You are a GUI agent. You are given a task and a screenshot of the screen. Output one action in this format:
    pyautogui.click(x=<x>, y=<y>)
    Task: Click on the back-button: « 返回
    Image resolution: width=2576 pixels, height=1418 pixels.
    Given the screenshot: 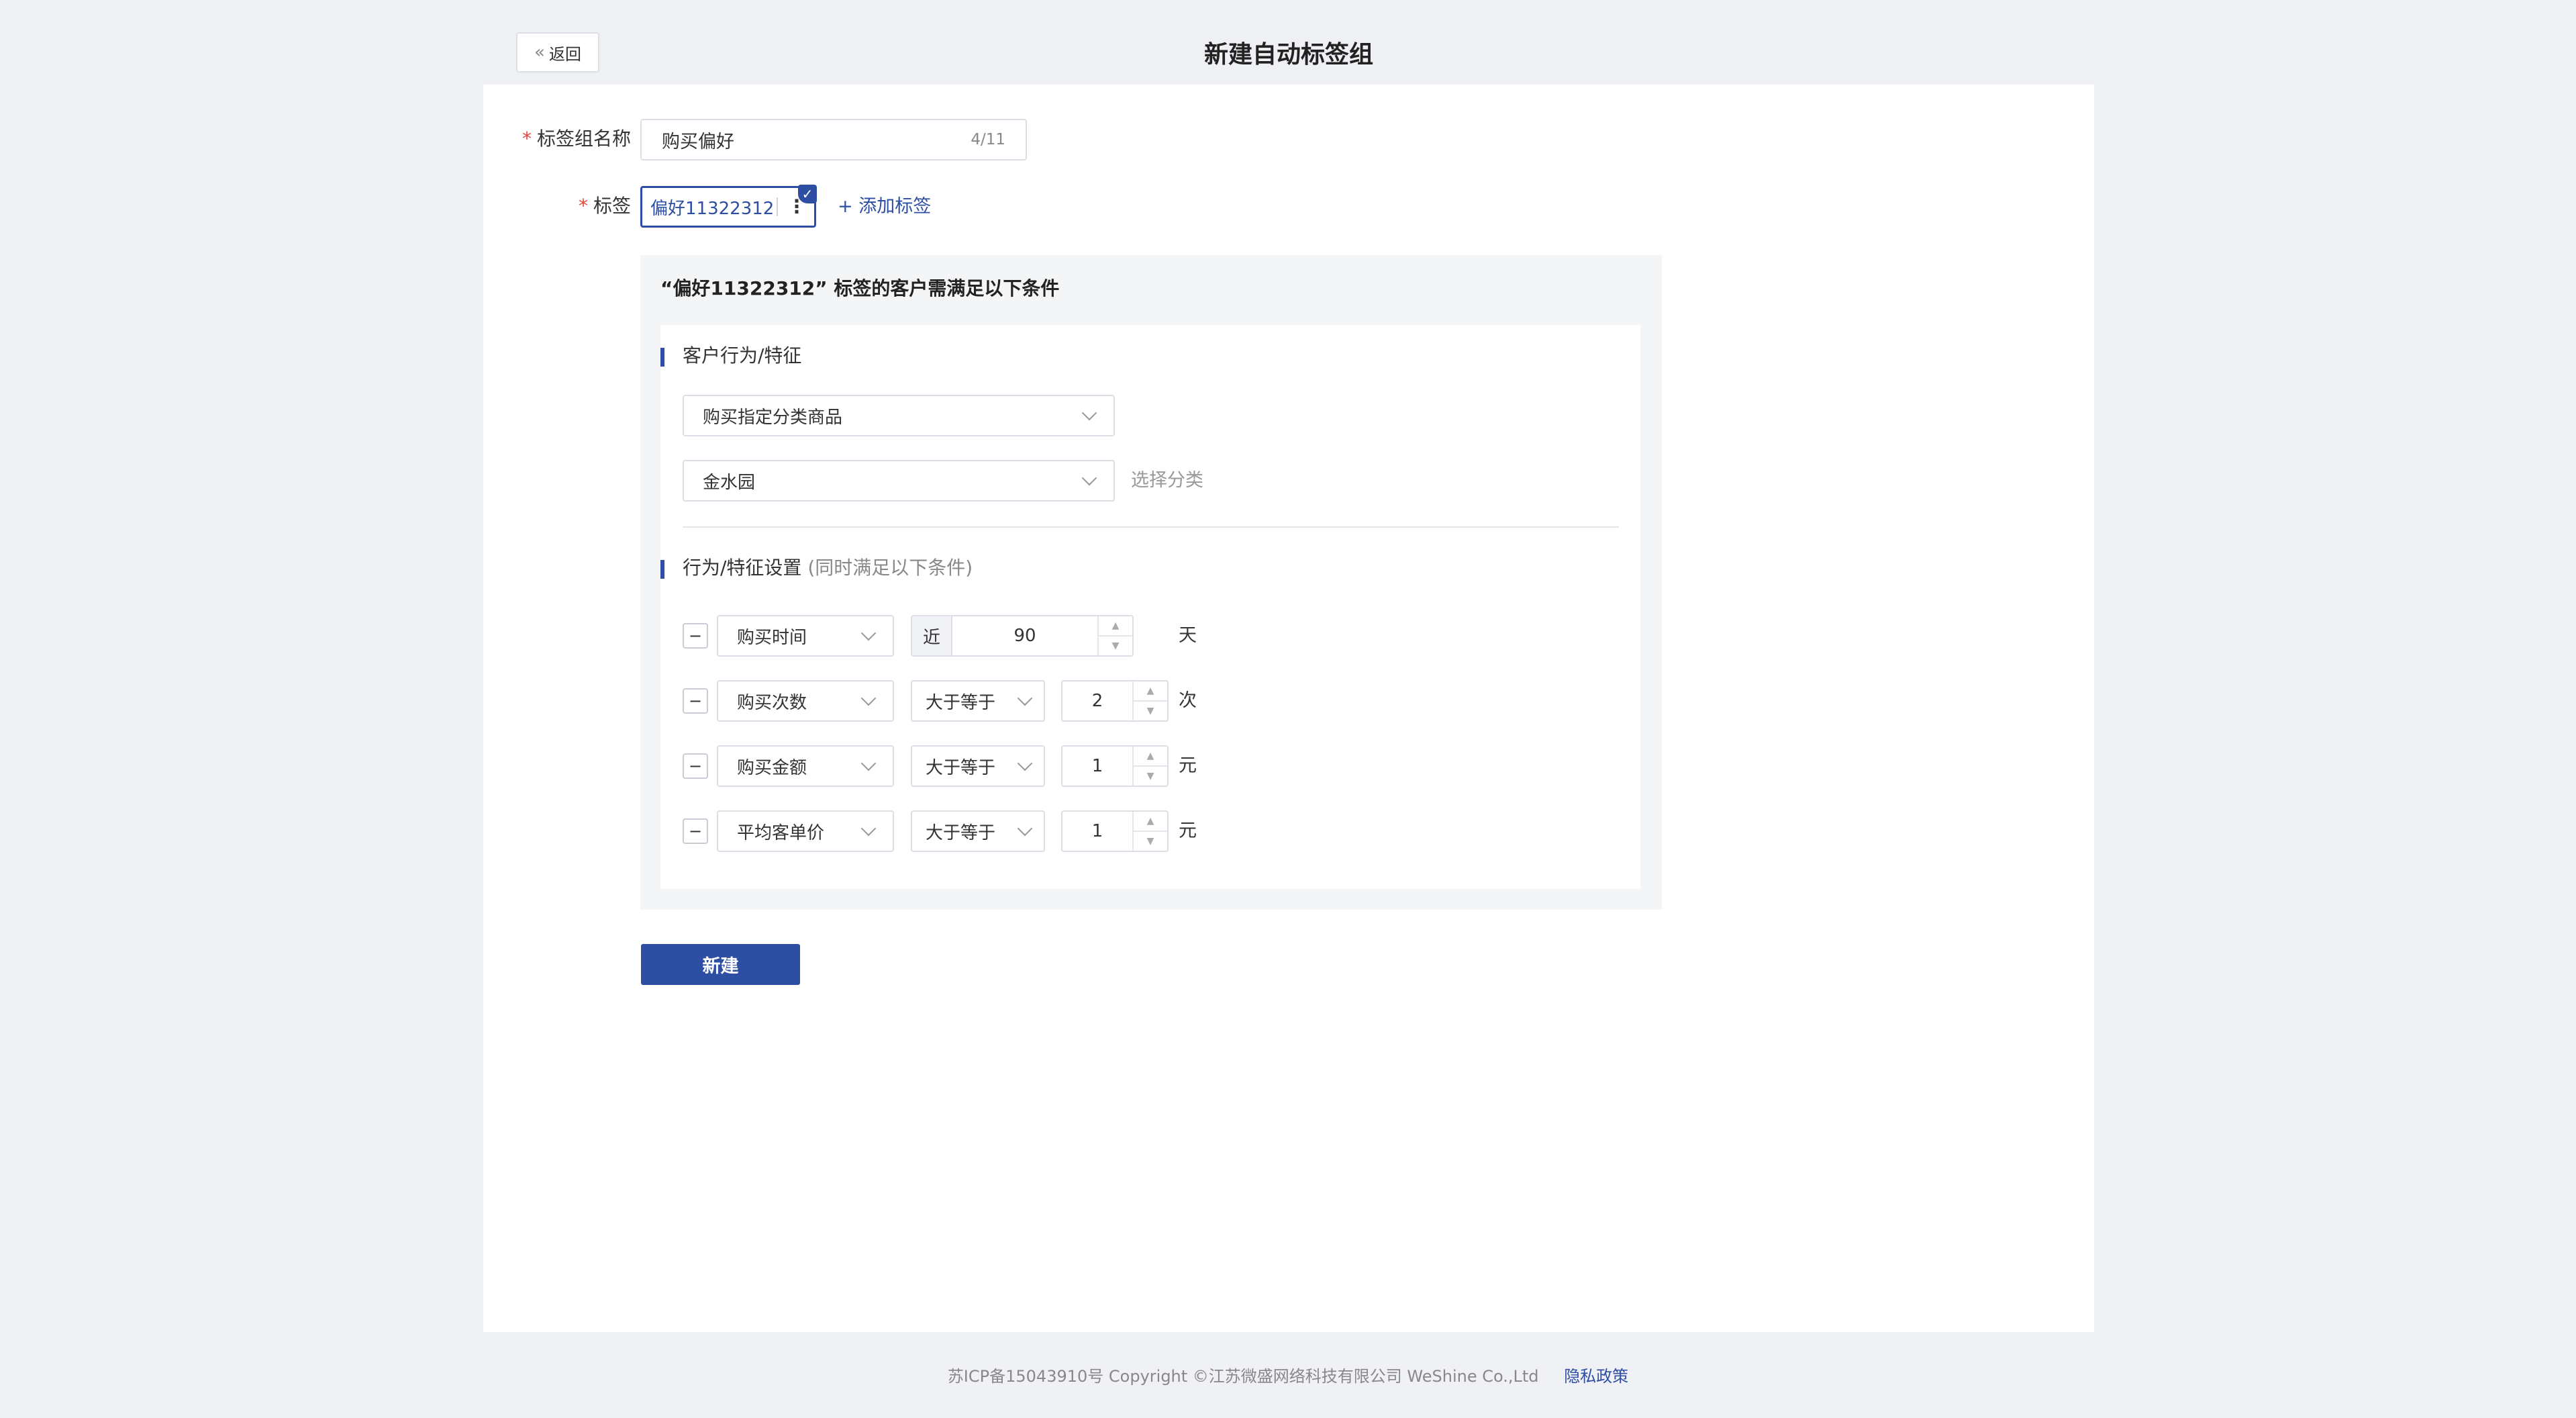 What is the action you would take?
    pyautogui.click(x=557, y=52)
    